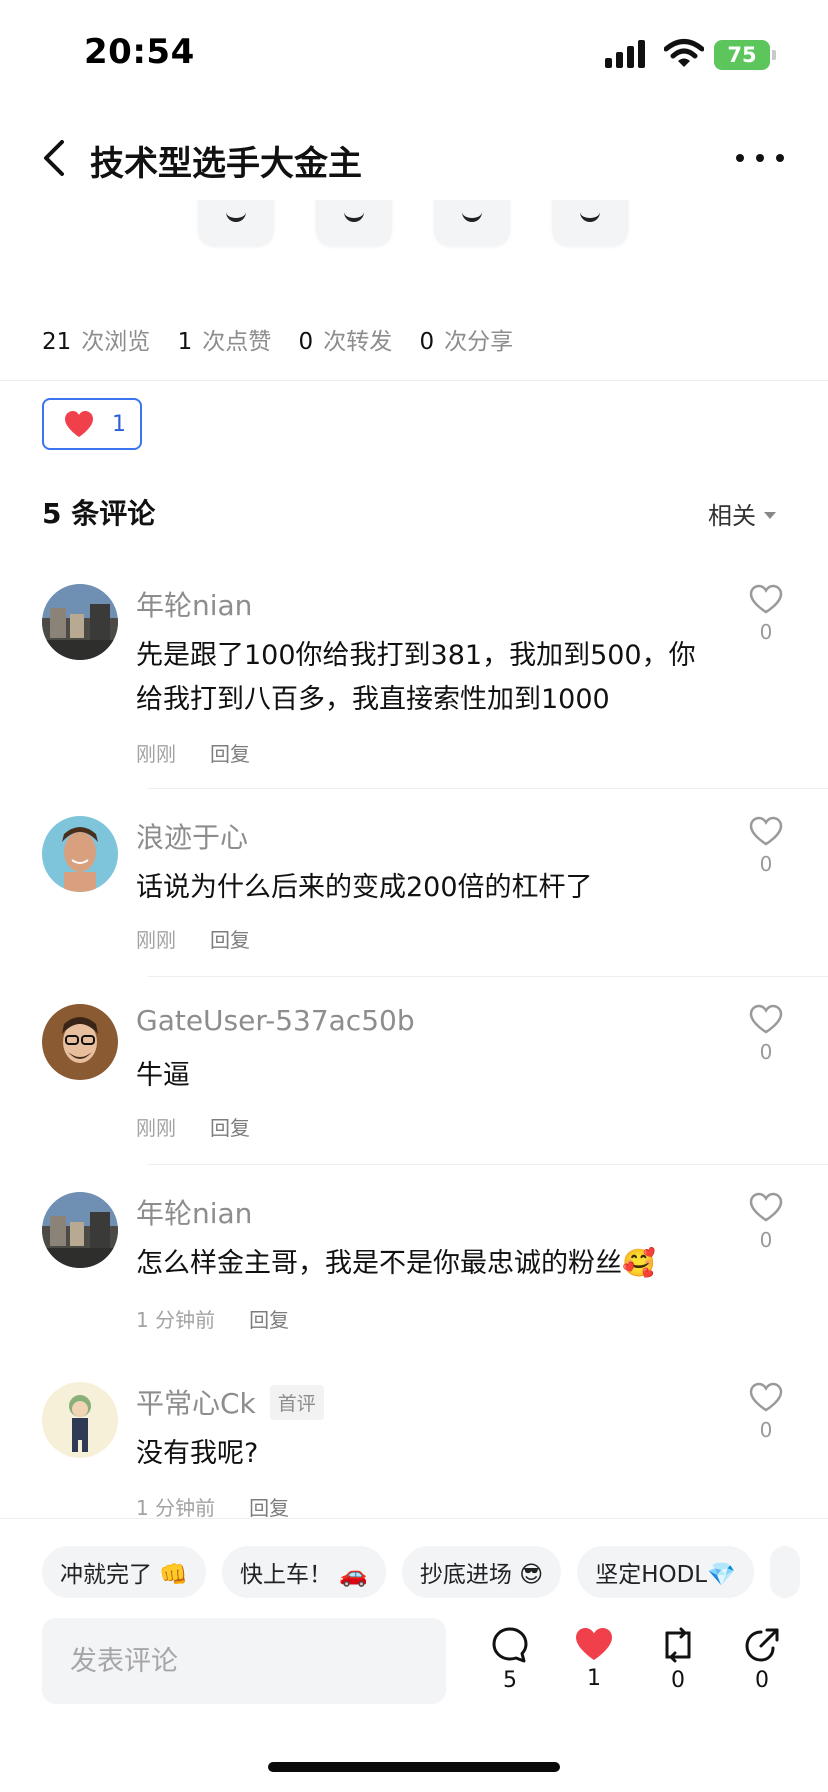 The width and height of the screenshot is (828, 1792). I want to click on quick-reply-chips: 冲就完了 👊 快上车！ 🚗 抄底进场 😎 坚定HODL💎, so click(421, 1572).